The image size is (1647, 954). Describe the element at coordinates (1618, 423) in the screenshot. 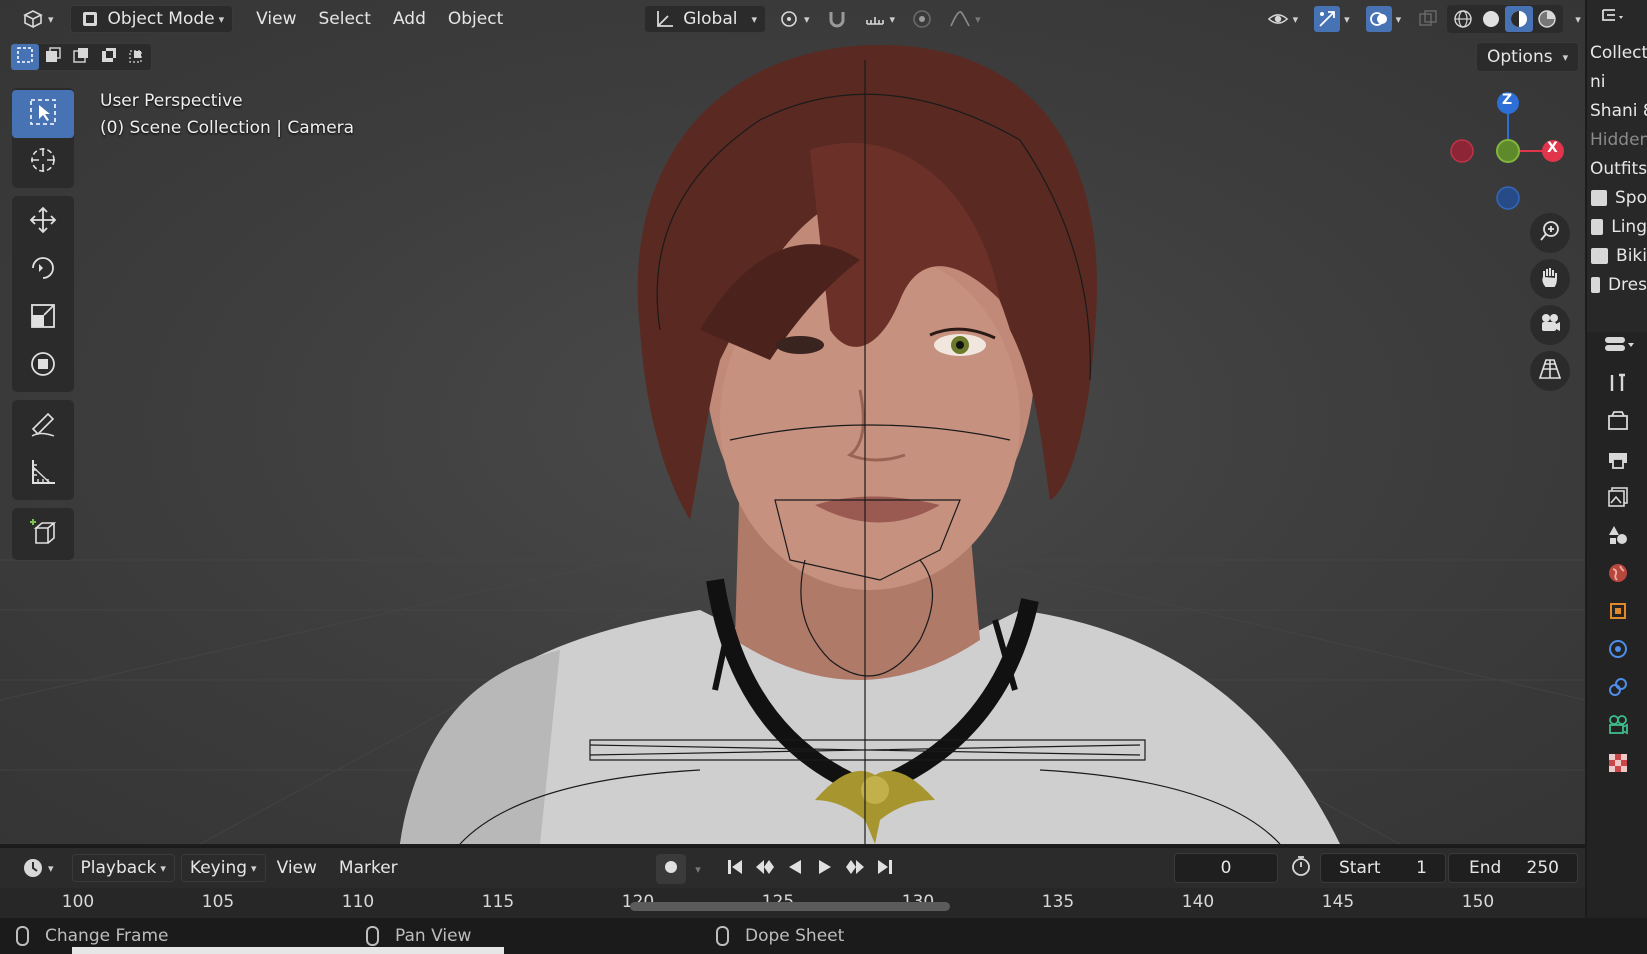

I see `tab-render` at that location.